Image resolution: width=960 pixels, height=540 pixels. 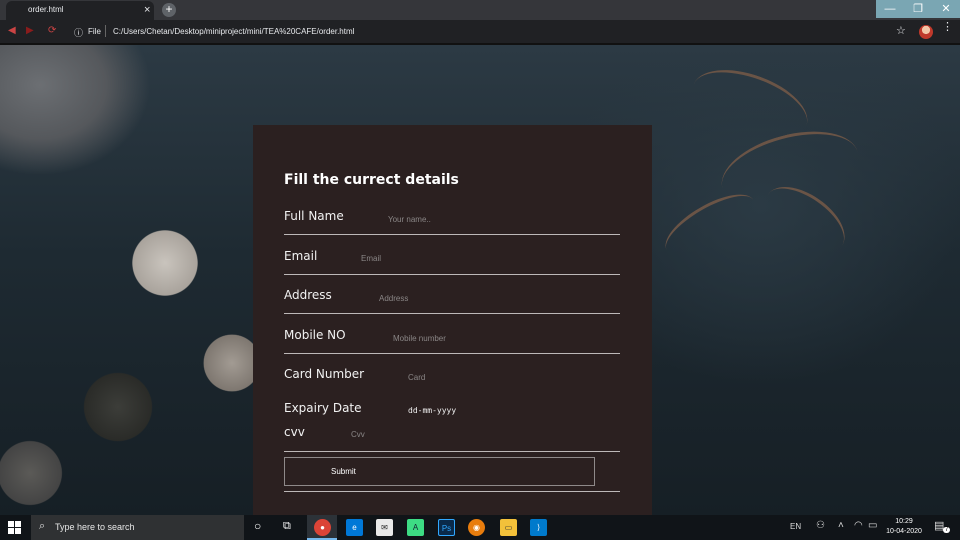 What do you see at coordinates (322, 527) in the screenshot?
I see `chrome-icon: ●` at bounding box center [322, 527].